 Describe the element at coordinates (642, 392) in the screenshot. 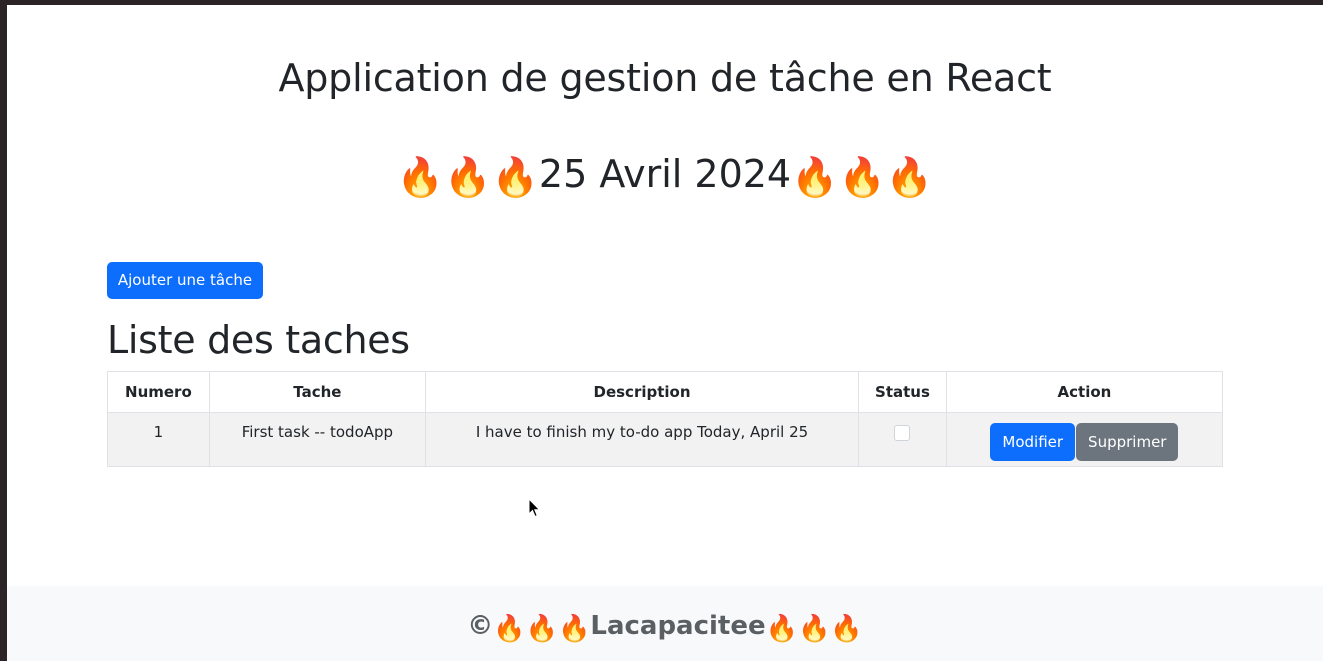

I see `column-header-description: Description` at that location.